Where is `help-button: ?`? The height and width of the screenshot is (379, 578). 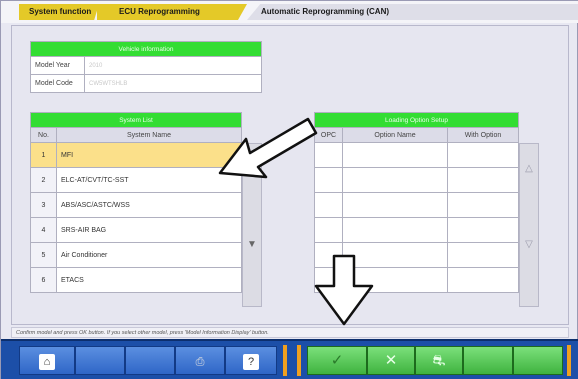 help-button: ? is located at coordinates (251, 360).